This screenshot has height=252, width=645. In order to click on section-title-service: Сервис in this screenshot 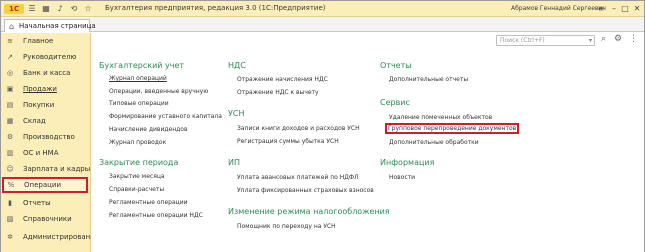, I will do `click(395, 102)`.